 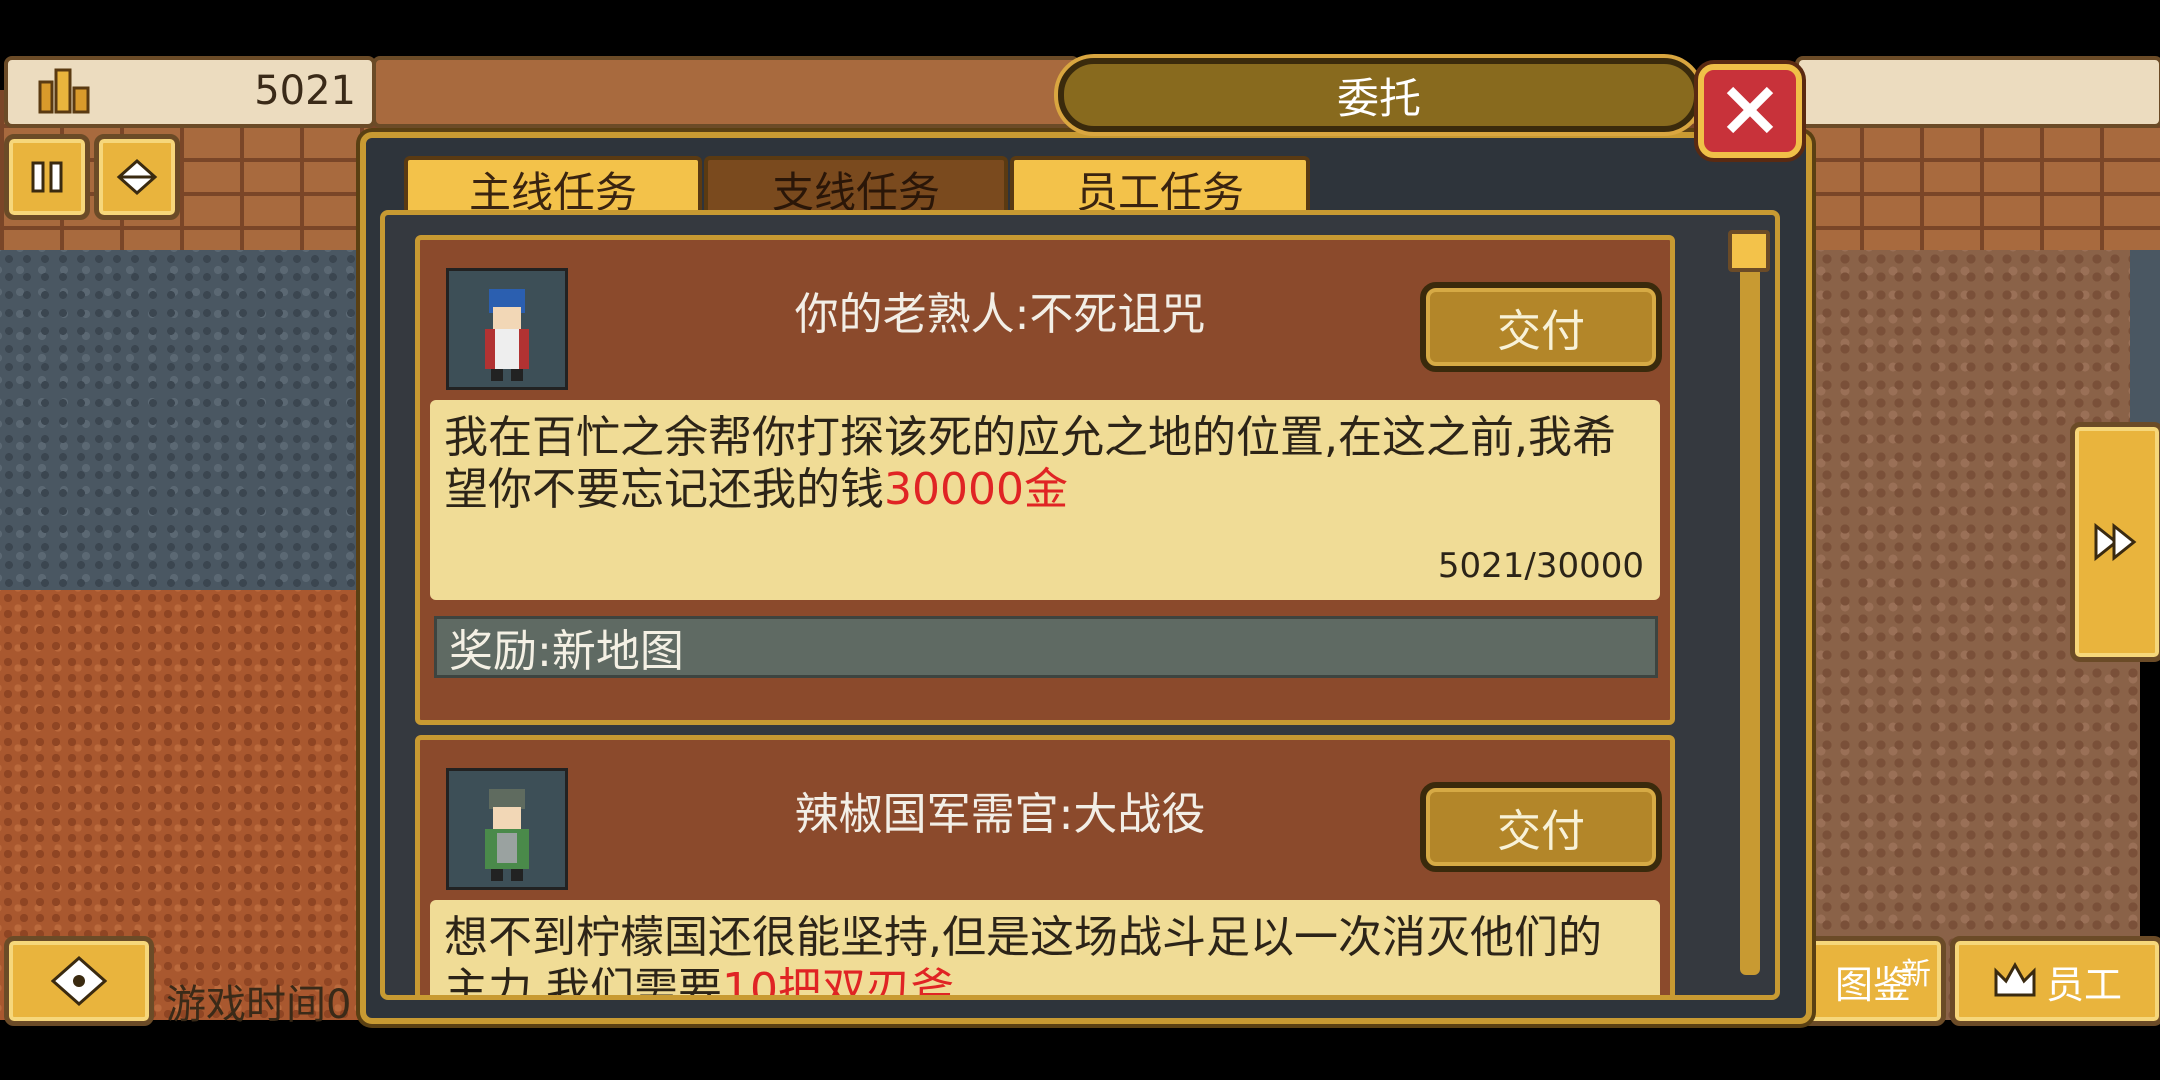 I want to click on map-button, so click(x=79, y=981).